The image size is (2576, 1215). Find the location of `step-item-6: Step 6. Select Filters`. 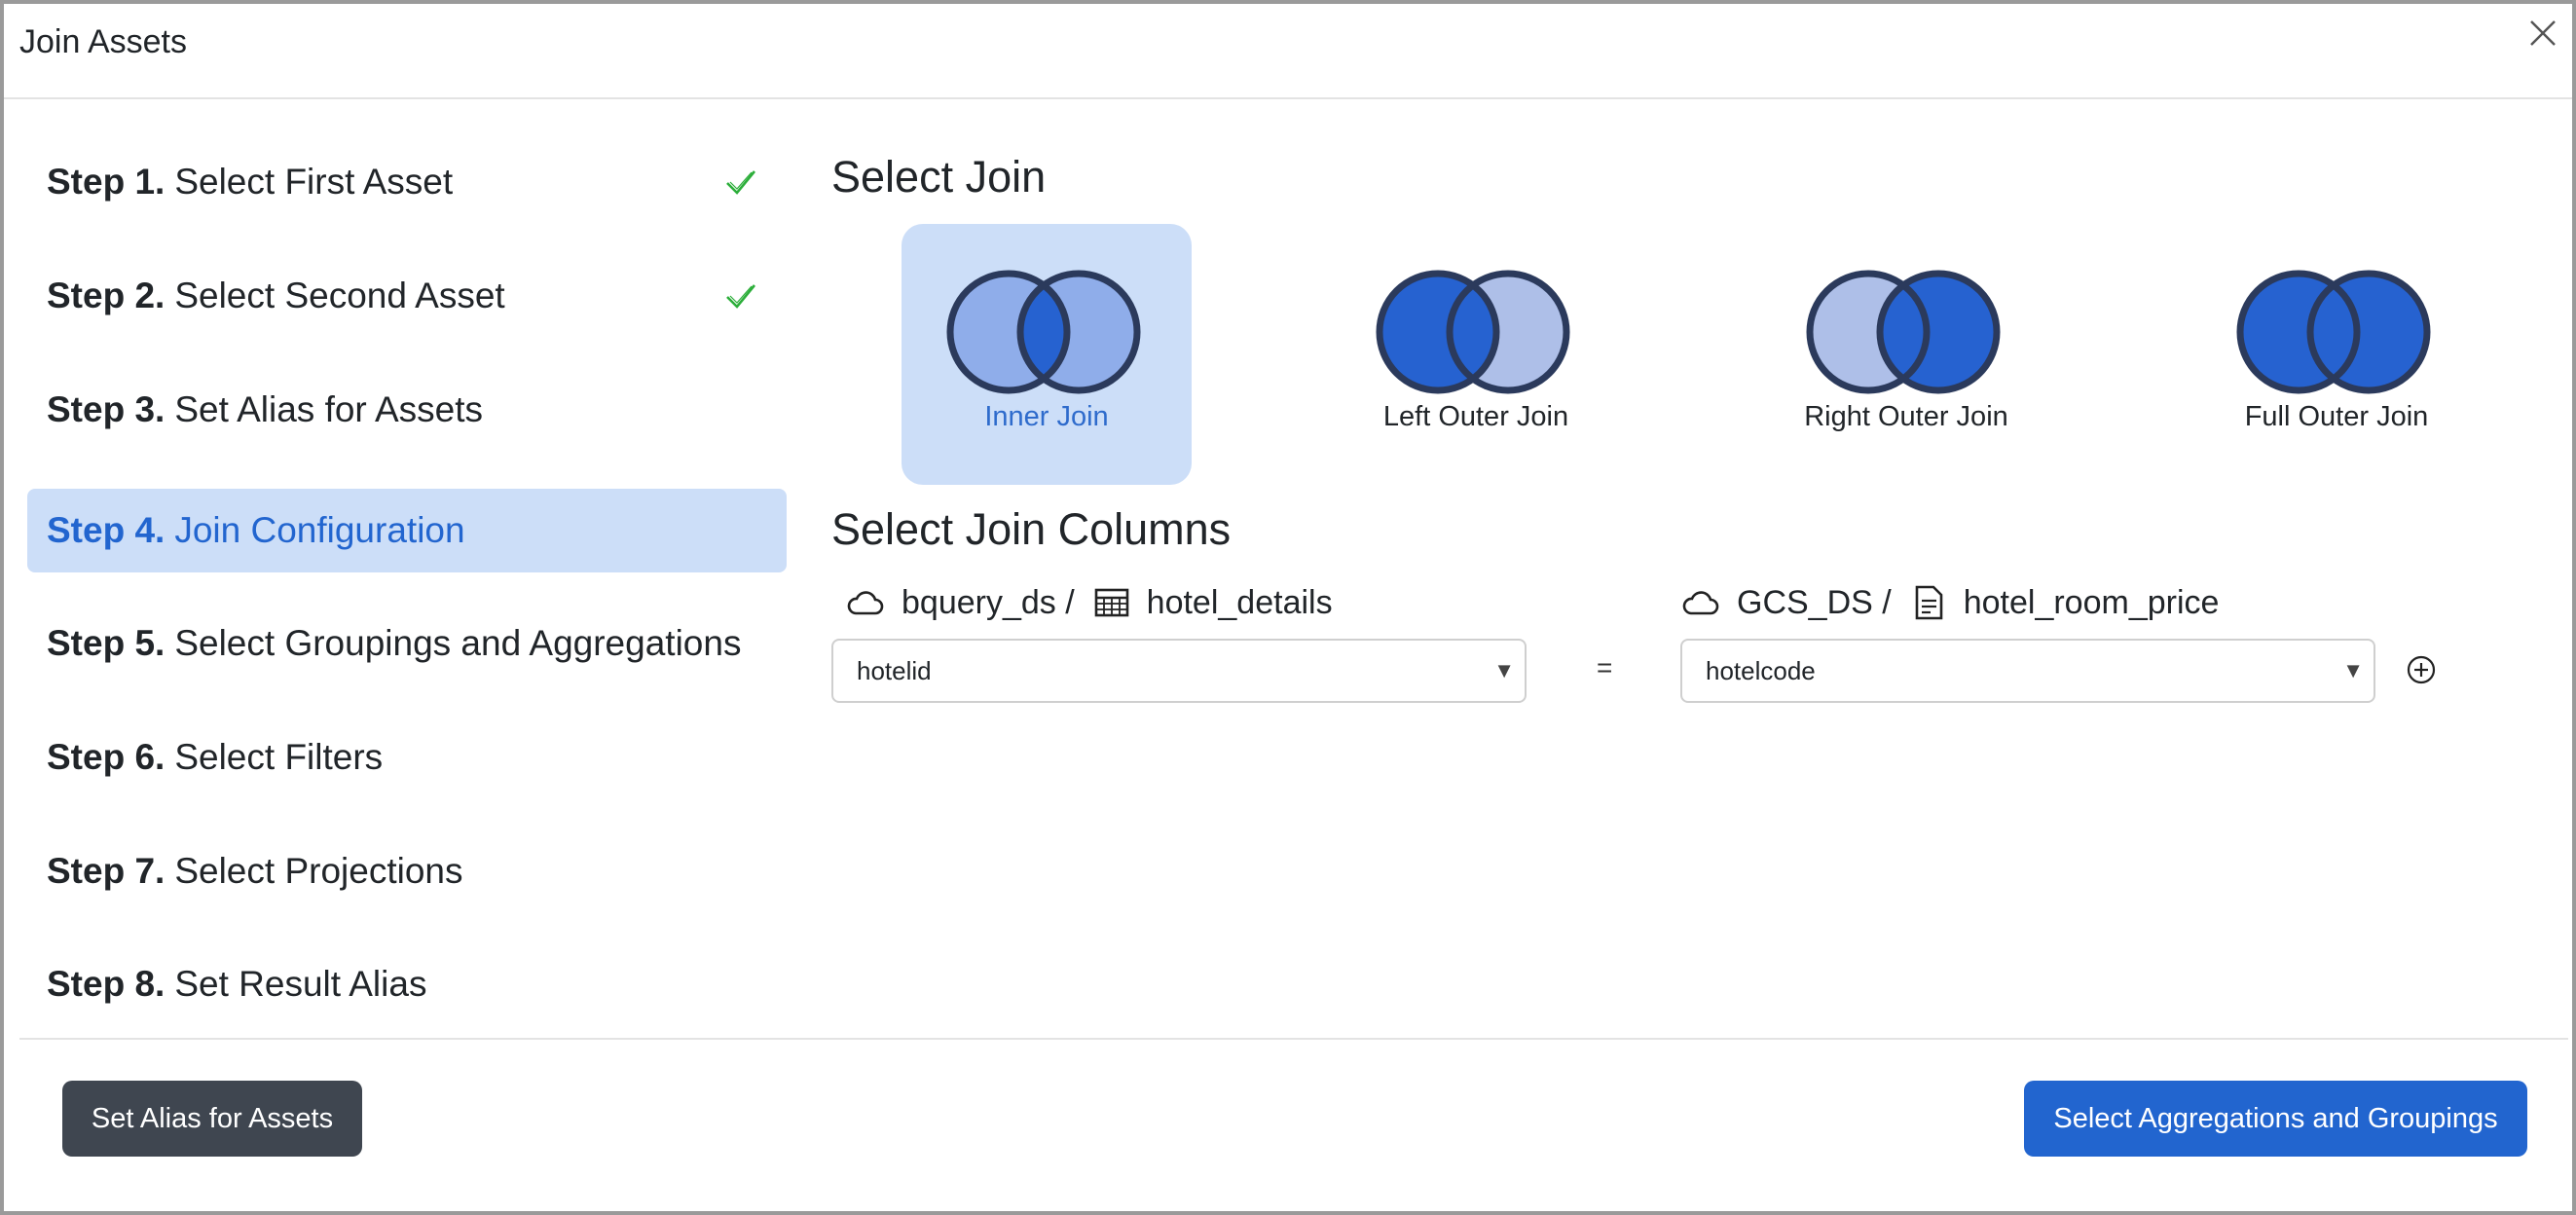

step-item-6: Step 6. Select Filters is located at coordinates (407, 757).